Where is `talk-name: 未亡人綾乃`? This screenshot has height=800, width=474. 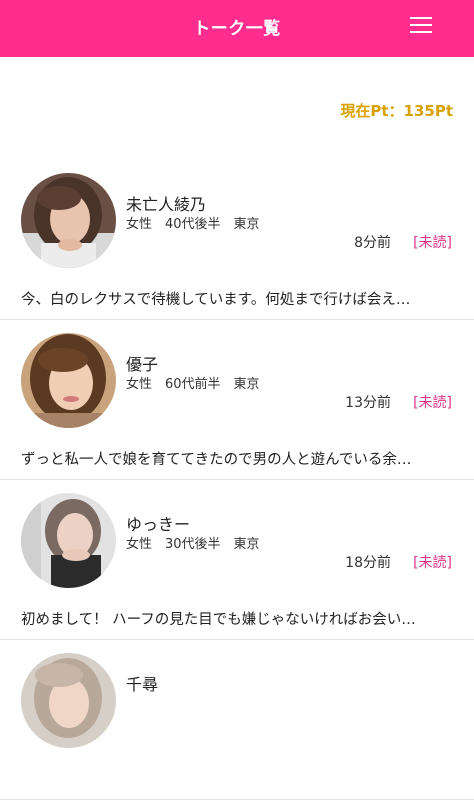
talk-name: 未亡人綾乃 is located at coordinates (166, 204).